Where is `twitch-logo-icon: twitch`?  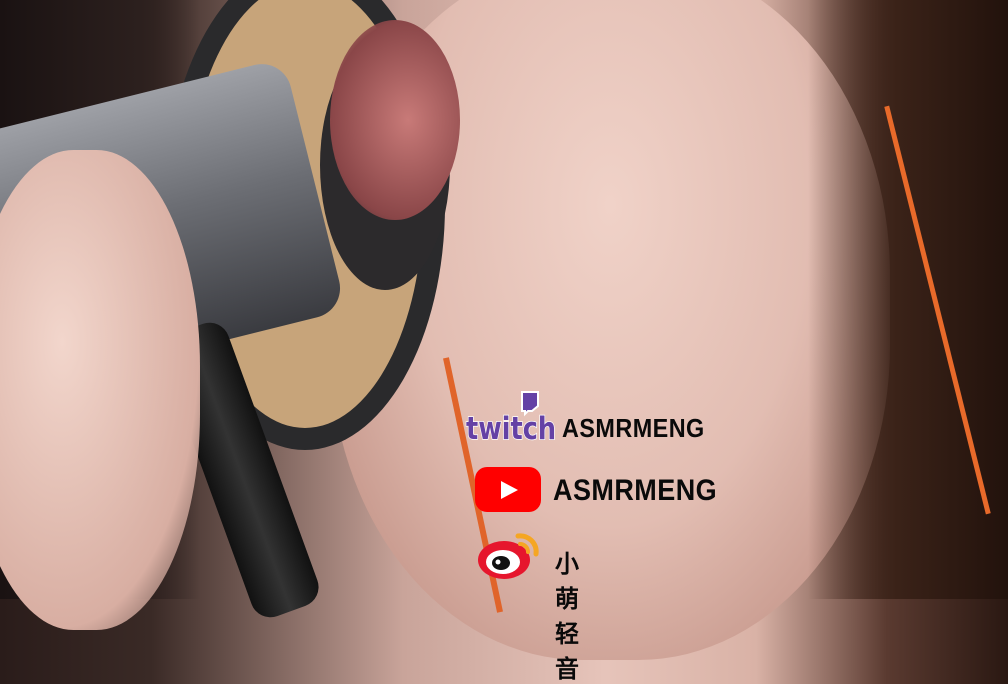 twitch-logo-icon: twitch is located at coordinates (511, 417).